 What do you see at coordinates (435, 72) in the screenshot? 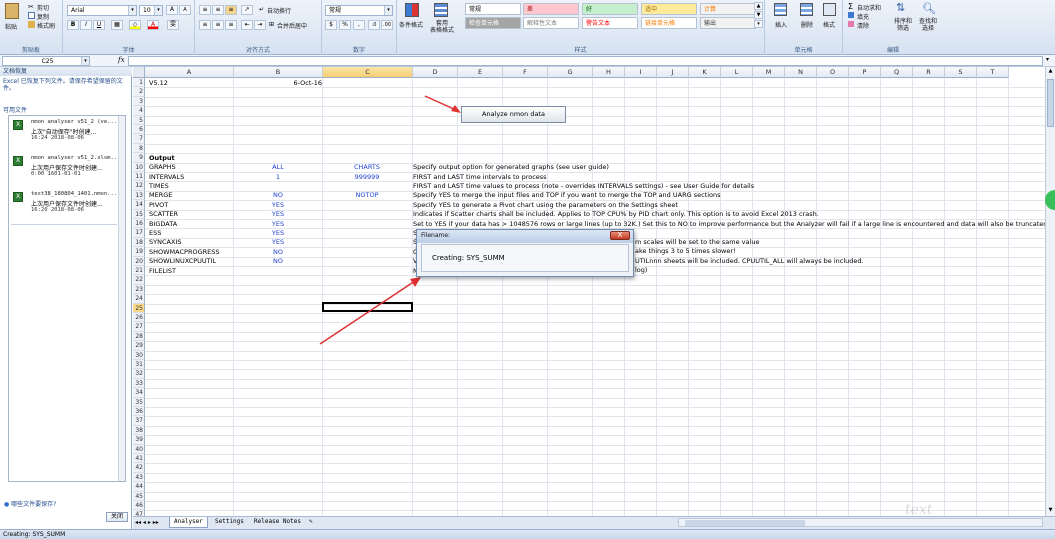
I see `column-header-d: D` at bounding box center [435, 72].